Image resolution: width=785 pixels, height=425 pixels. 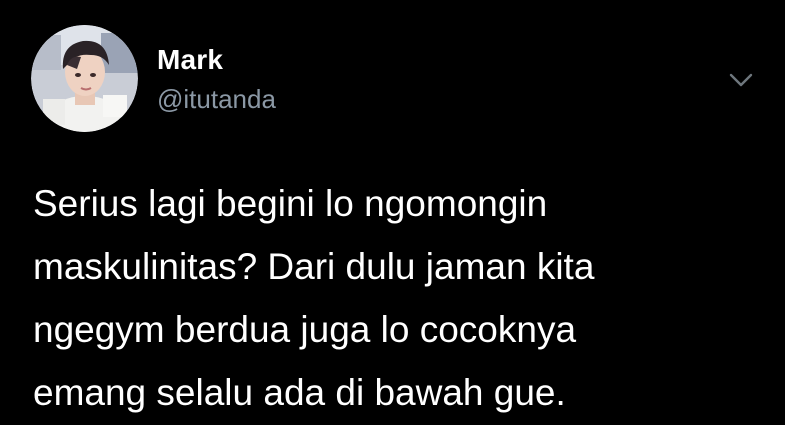 I want to click on chevron-down-icon, so click(x=741, y=80).